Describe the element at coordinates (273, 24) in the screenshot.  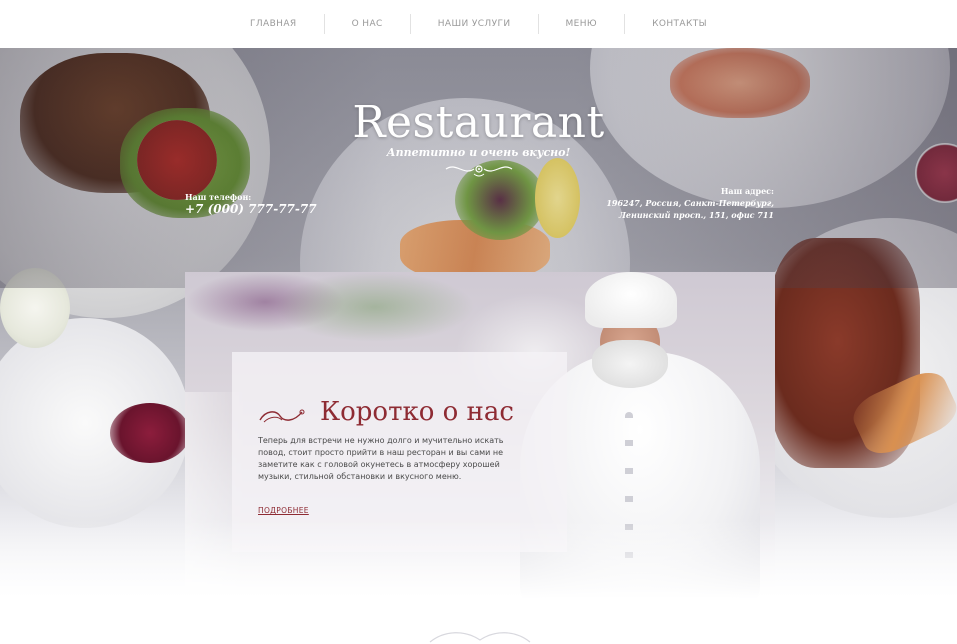
I see `nav-item-home: ГЛАВНАЯ` at that location.